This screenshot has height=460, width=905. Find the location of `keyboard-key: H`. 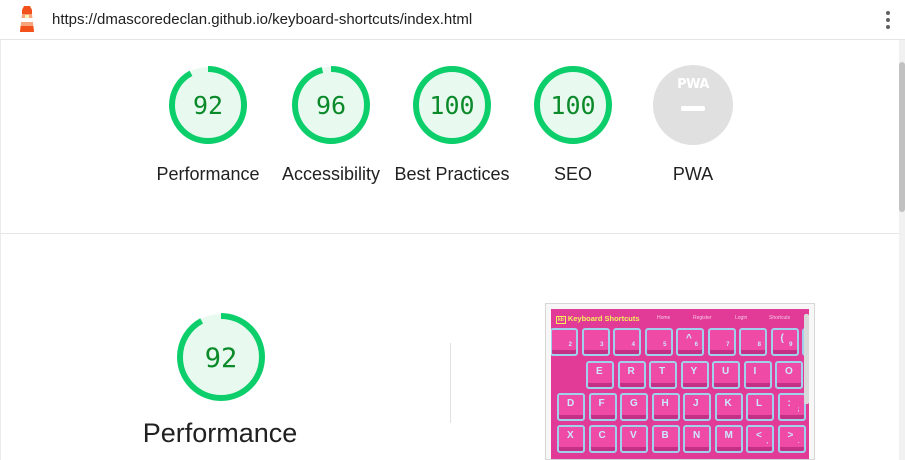

keyboard-key: H is located at coordinates (665, 407).